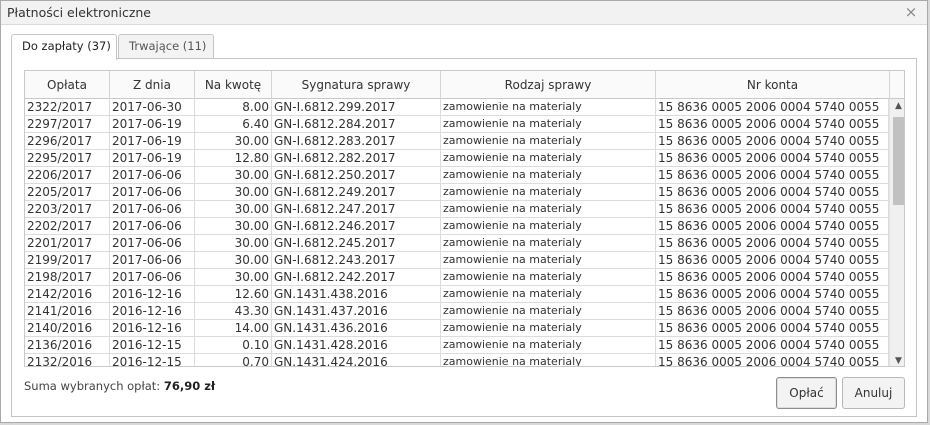  What do you see at coordinates (166, 46) in the screenshot?
I see `tab-trwajace: Trwające (11)` at bounding box center [166, 46].